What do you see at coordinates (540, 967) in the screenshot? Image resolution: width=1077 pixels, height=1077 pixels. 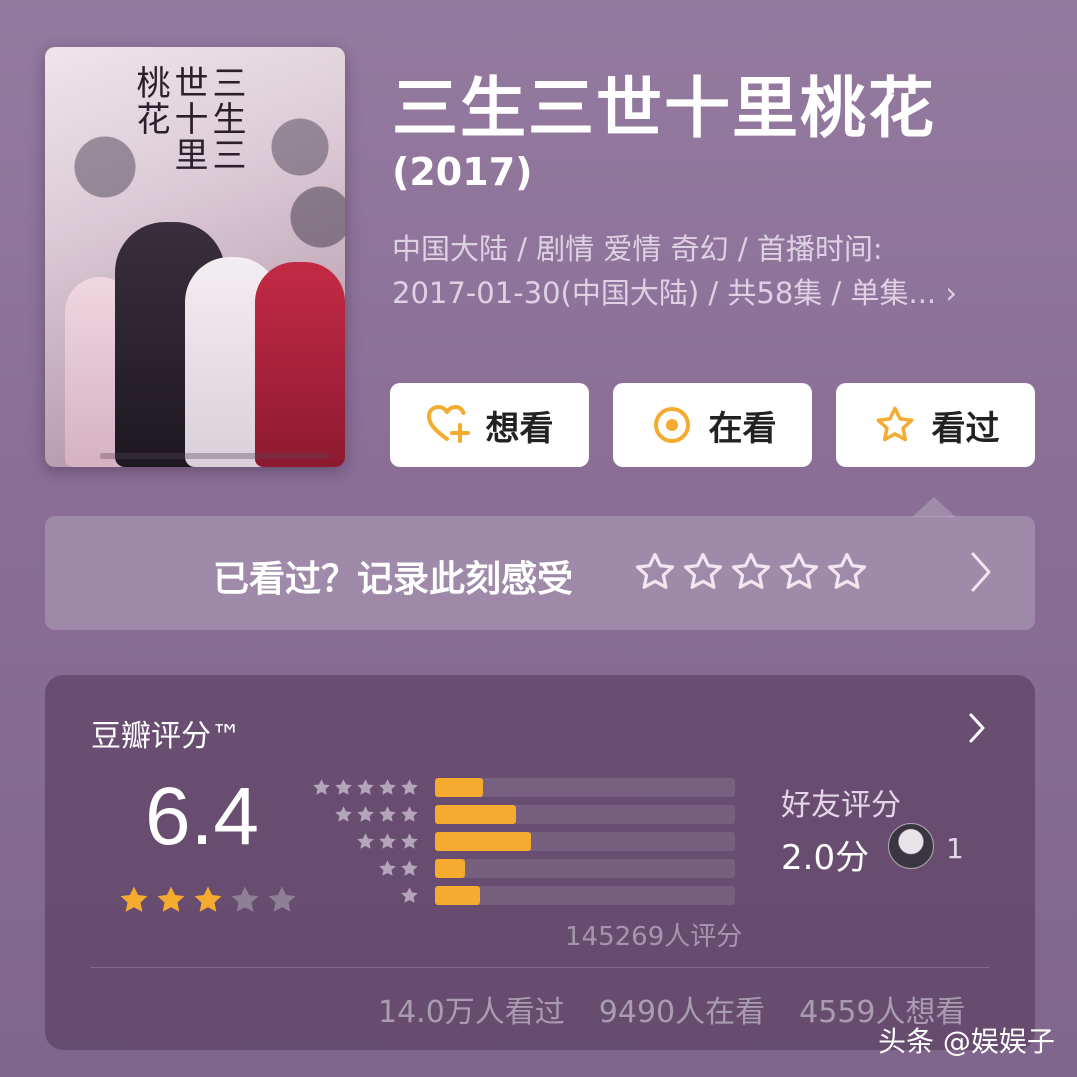 I see `divider` at bounding box center [540, 967].